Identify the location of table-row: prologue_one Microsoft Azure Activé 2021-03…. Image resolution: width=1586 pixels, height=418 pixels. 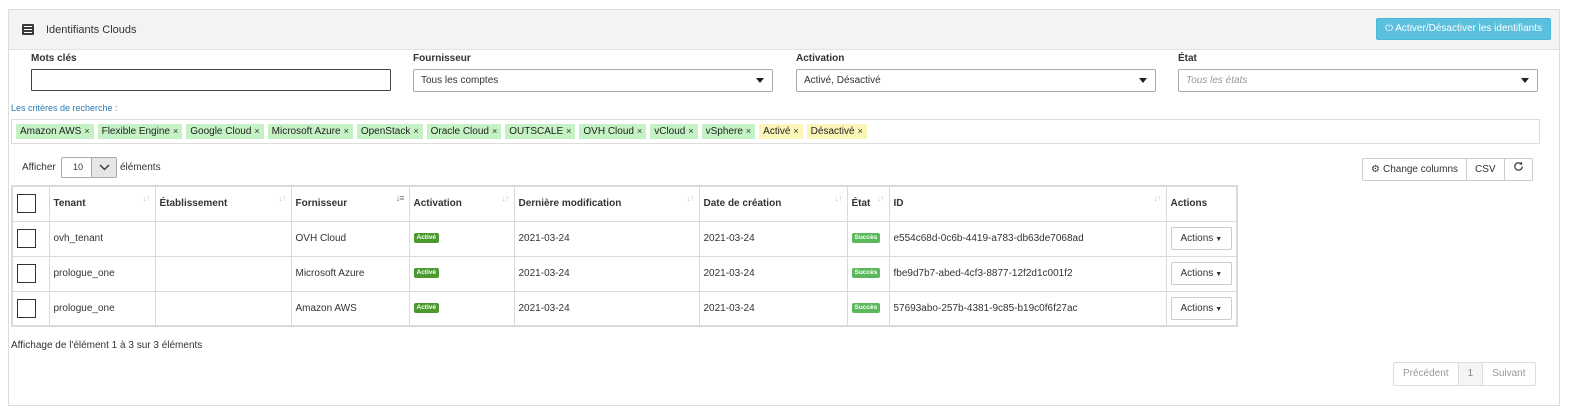
(624, 273).